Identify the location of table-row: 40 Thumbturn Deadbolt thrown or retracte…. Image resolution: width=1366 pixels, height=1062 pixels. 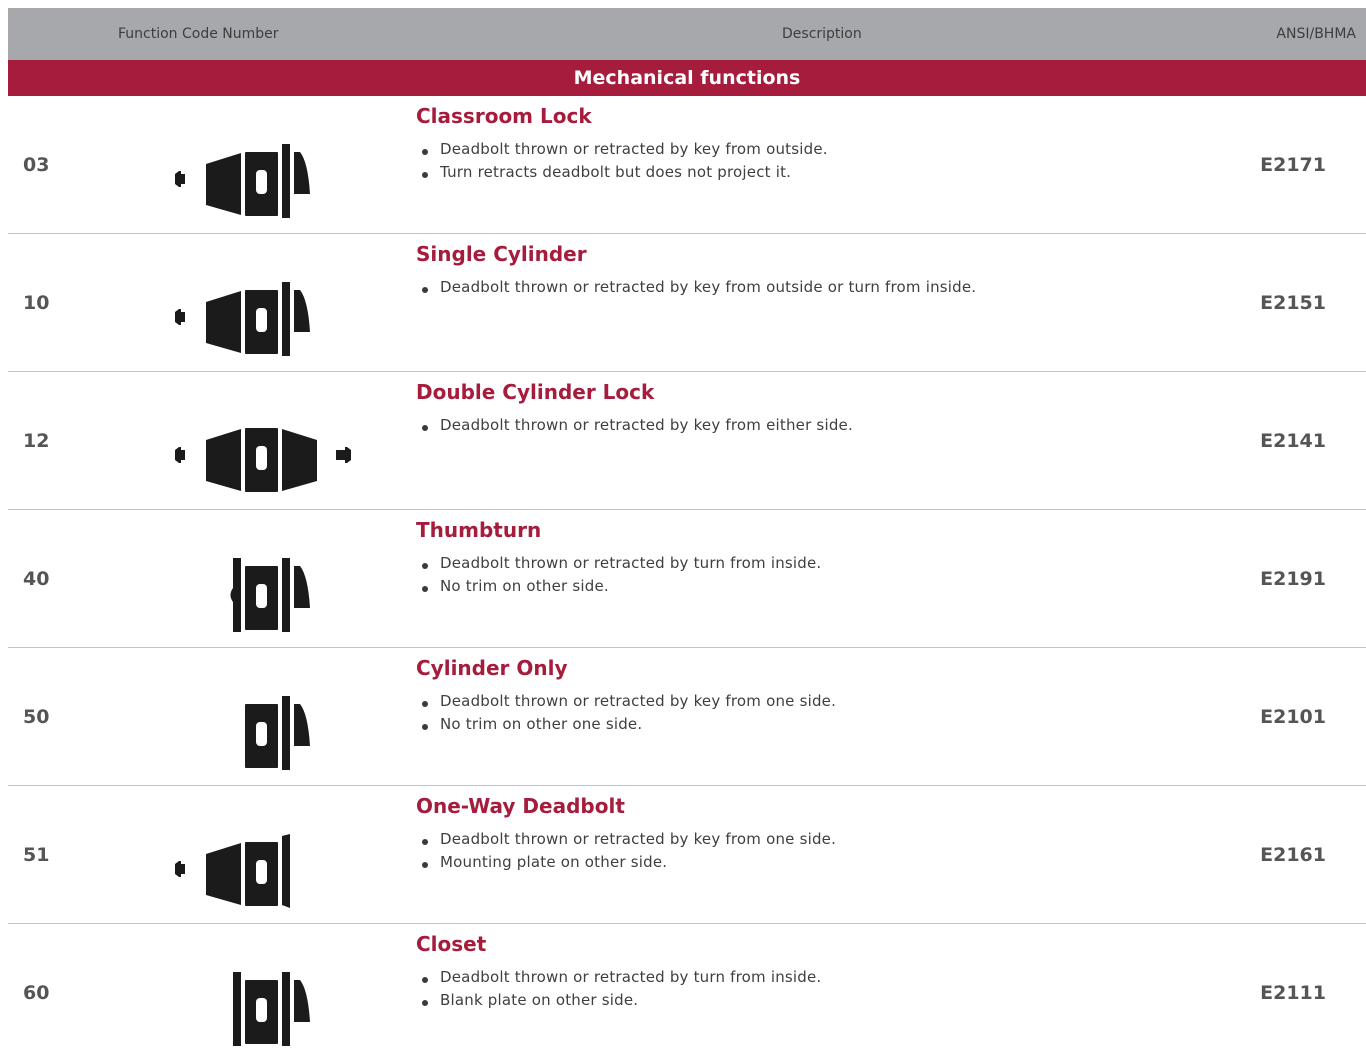
(687, 579).